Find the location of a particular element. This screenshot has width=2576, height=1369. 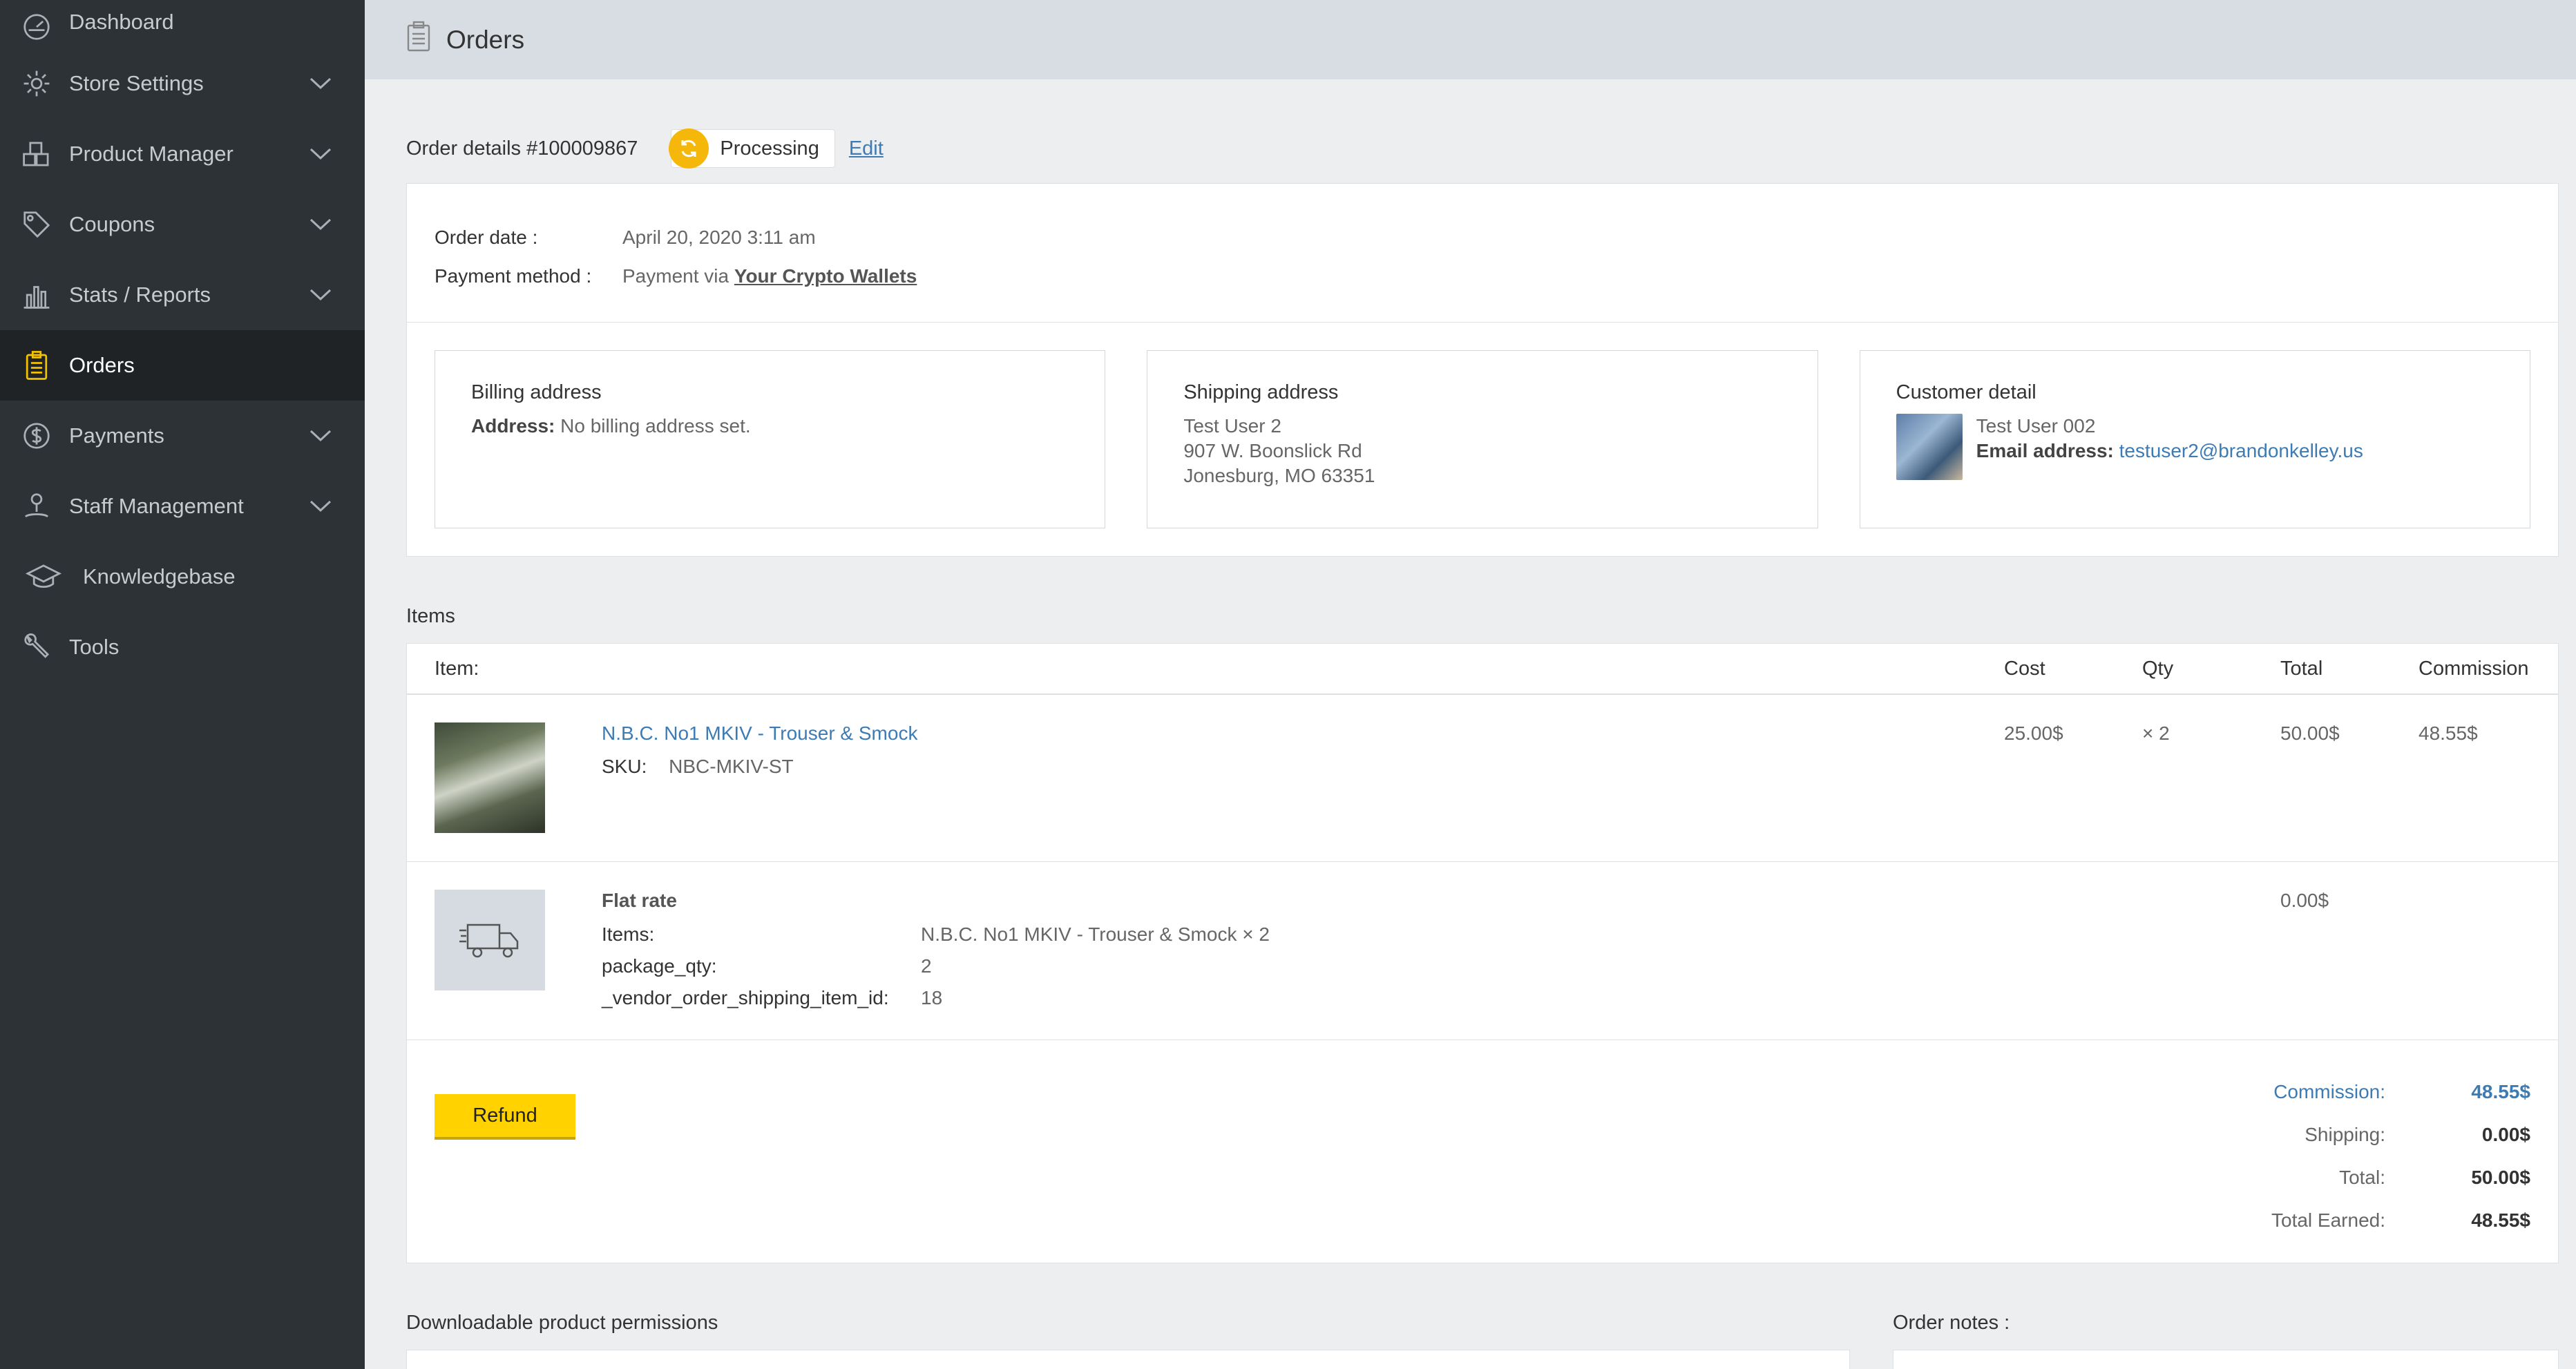

sidebar-item-store-settings: Store Settings is located at coordinates (183, 83).